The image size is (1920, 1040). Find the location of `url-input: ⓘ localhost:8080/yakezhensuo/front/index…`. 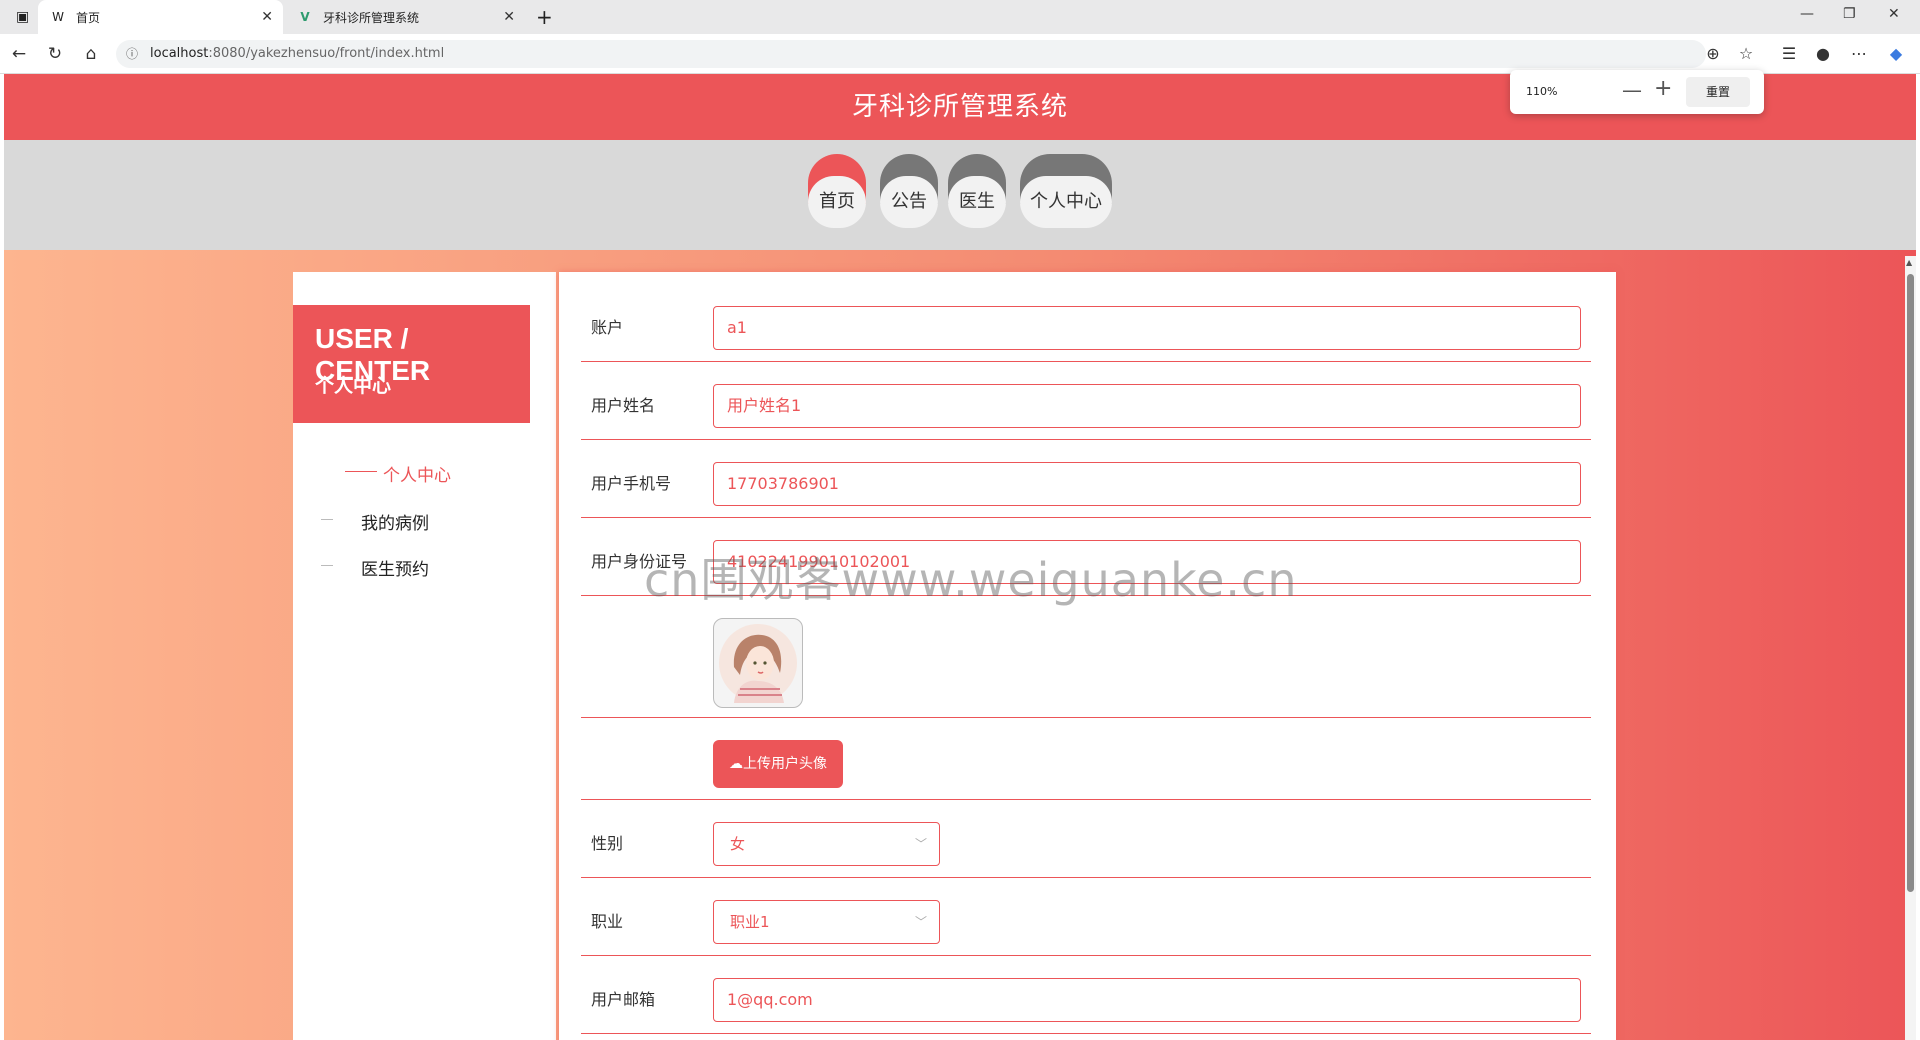

url-input: ⓘ localhost:8080/yakezhensuo/front/index… is located at coordinates (911, 54).